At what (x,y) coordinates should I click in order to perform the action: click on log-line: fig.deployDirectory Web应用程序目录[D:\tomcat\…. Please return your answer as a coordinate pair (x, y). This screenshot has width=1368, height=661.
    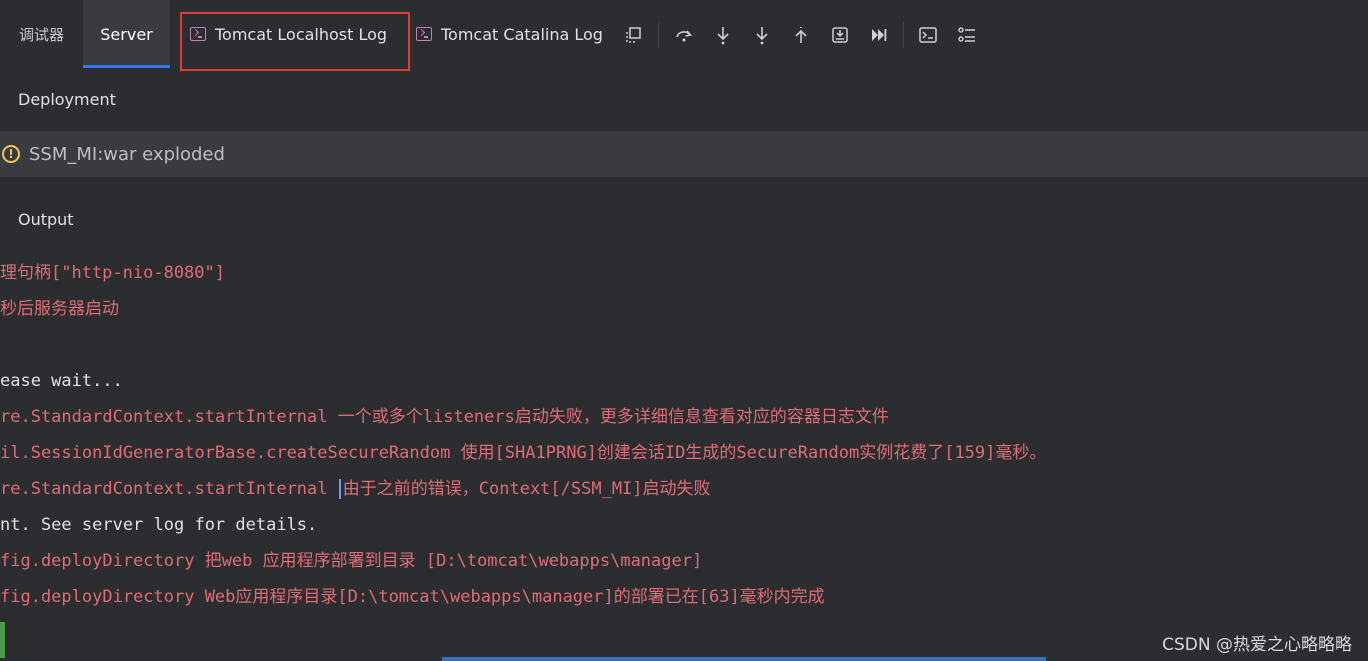
    Looking at the image, I should click on (412, 597).